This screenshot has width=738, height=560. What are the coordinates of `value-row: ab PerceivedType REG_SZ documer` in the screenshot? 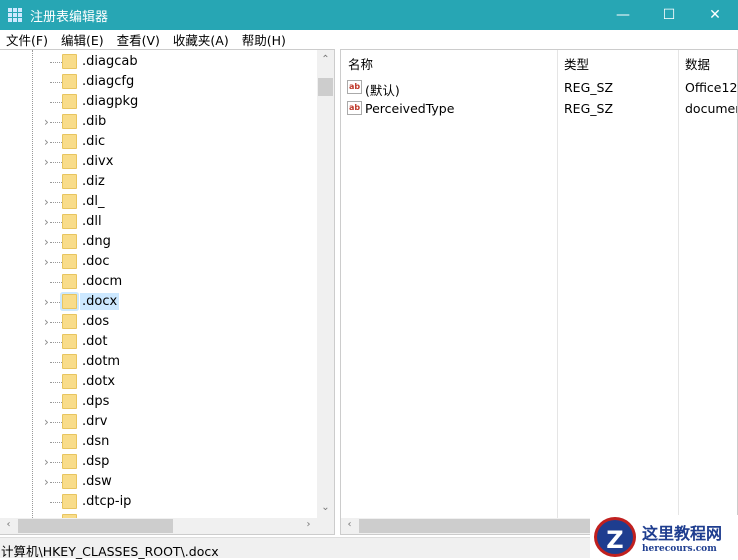 It's located at (539, 109).